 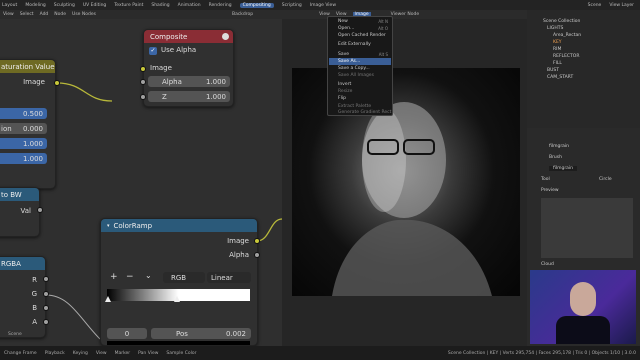 What do you see at coordinates (94, 5) in the screenshot?
I see `tab-uv-editing: UV Editing` at bounding box center [94, 5].